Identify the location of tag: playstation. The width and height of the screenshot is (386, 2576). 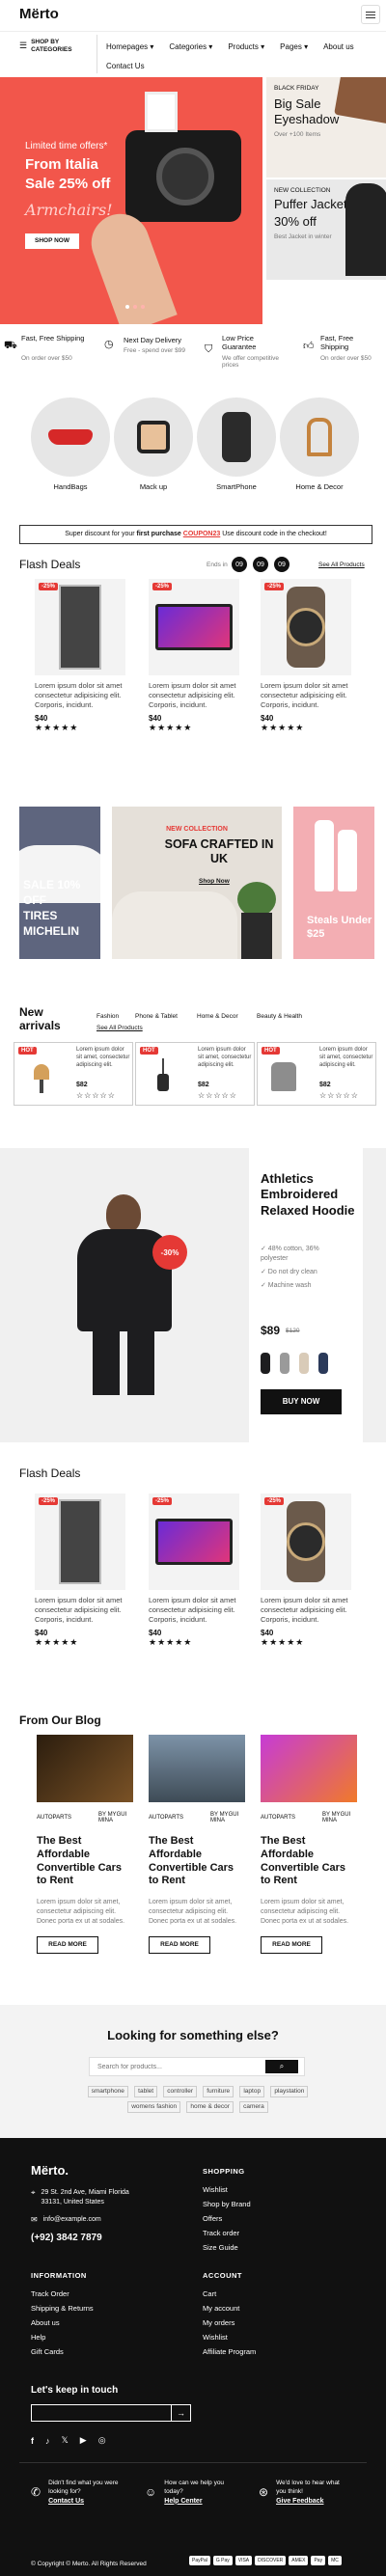
(289, 2091).